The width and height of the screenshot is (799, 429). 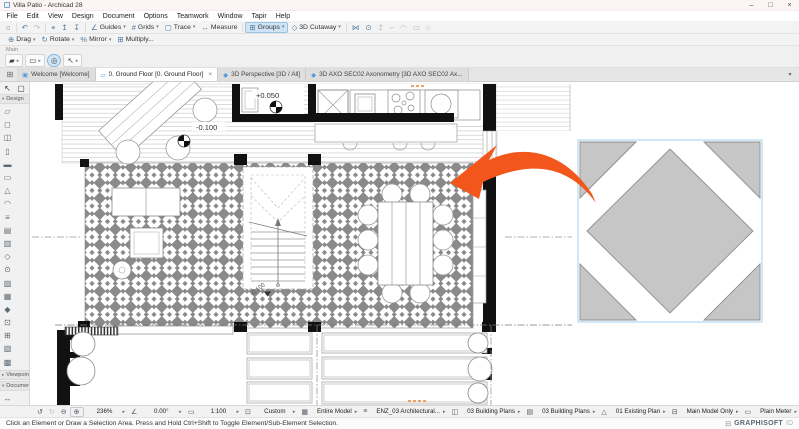 What do you see at coordinates (14, 60) in the screenshot?
I see `main-tool-button: ▰ ▸` at bounding box center [14, 60].